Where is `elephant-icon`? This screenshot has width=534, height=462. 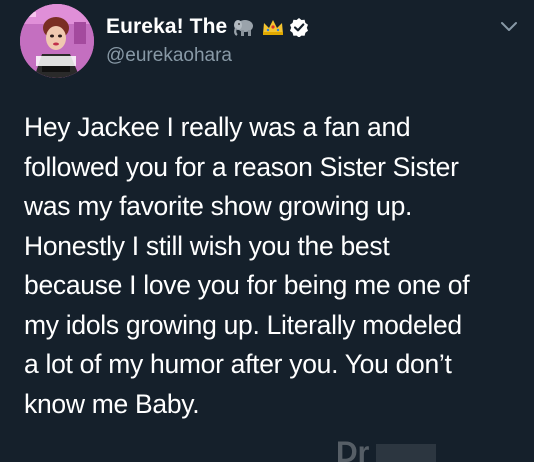
elephant-icon is located at coordinates (244, 27).